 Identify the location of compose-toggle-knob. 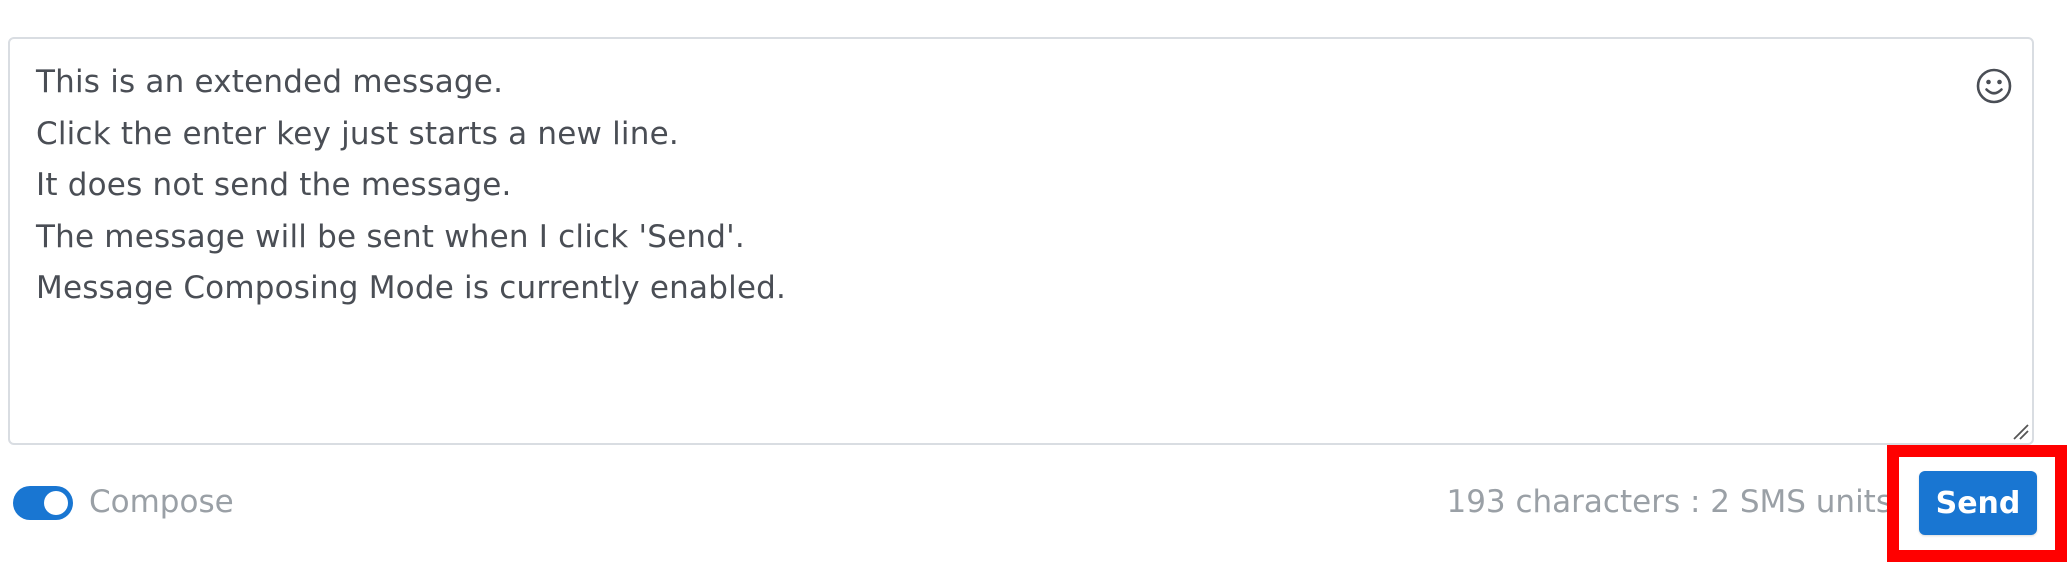
(56, 503).